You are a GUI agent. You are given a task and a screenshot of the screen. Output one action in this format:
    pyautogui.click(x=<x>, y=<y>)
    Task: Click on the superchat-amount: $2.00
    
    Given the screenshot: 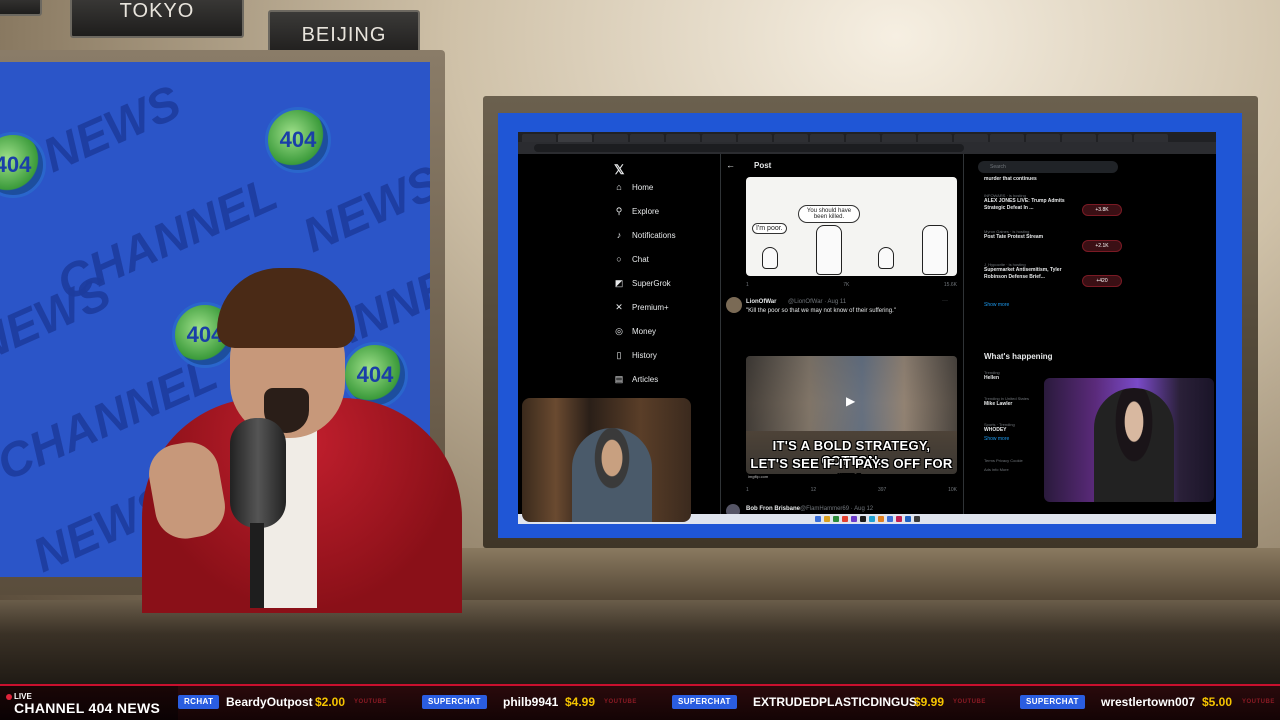 What is the action you would take?
    pyautogui.click(x=330, y=702)
    